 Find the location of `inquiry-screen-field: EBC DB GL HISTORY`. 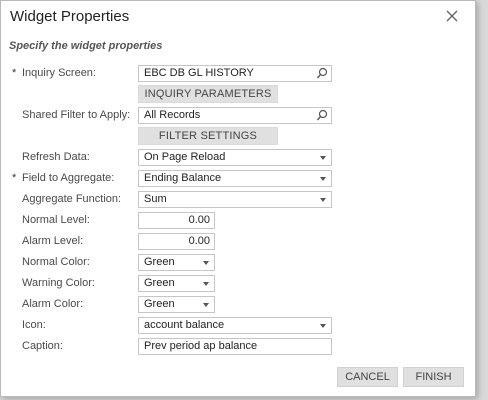

inquiry-screen-field: EBC DB GL HISTORY is located at coordinates (235, 73).